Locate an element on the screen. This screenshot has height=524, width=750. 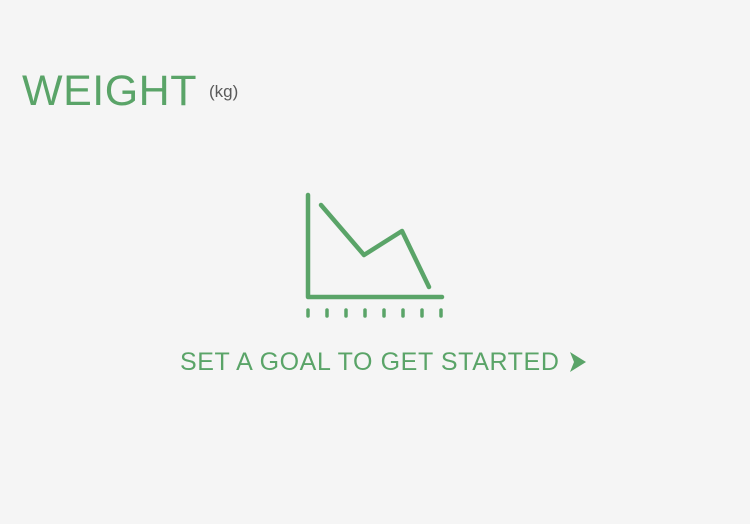
set-goal-label: SET A GOAL TO GET STARTED is located at coordinates (370, 362).